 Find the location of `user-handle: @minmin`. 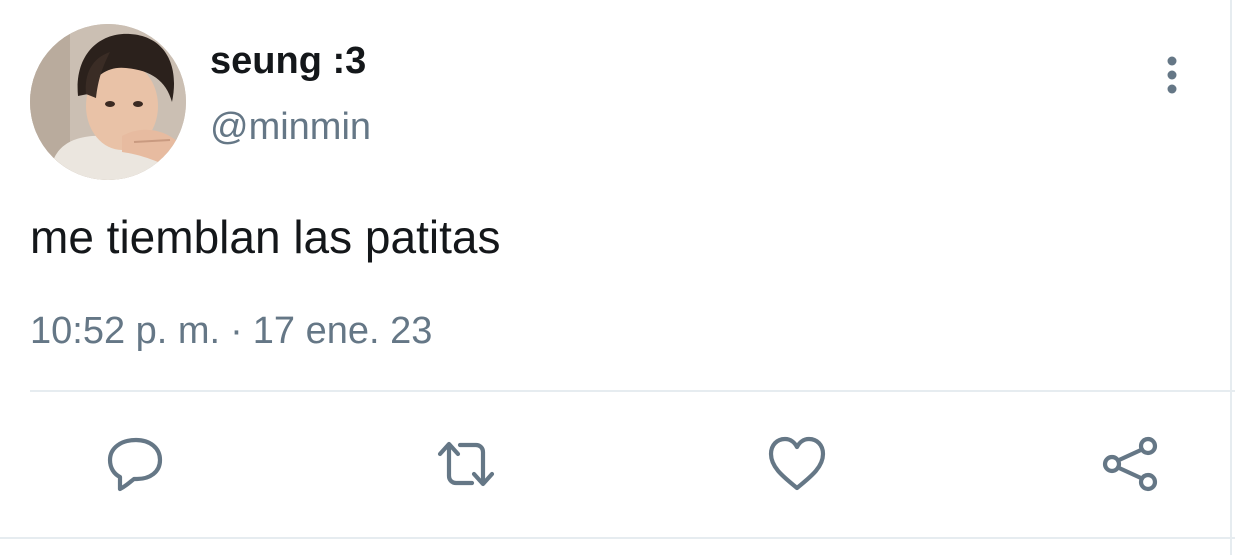

user-handle: @minmin is located at coordinates (290, 127).